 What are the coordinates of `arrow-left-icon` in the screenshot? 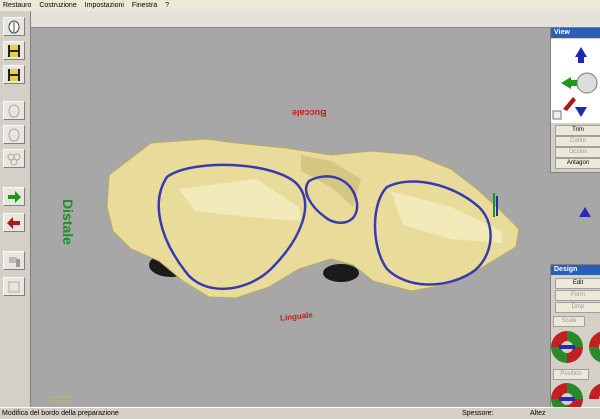 It's located at (13, 223).